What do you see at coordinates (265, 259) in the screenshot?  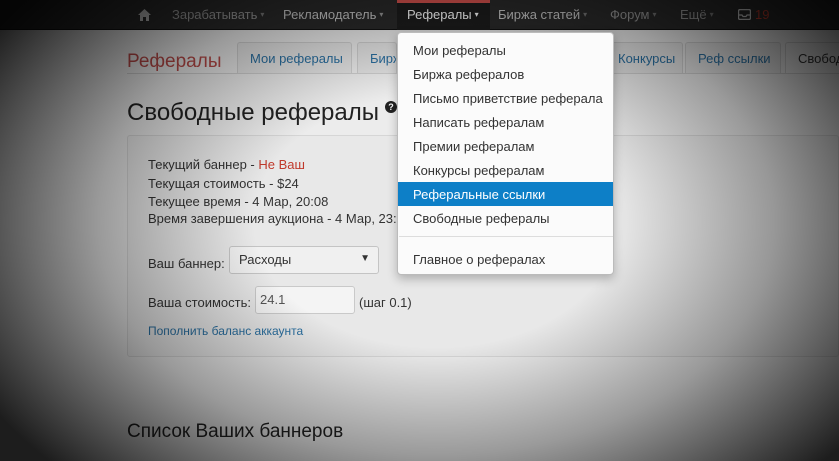 I see `banner-select-value: Расходы` at bounding box center [265, 259].